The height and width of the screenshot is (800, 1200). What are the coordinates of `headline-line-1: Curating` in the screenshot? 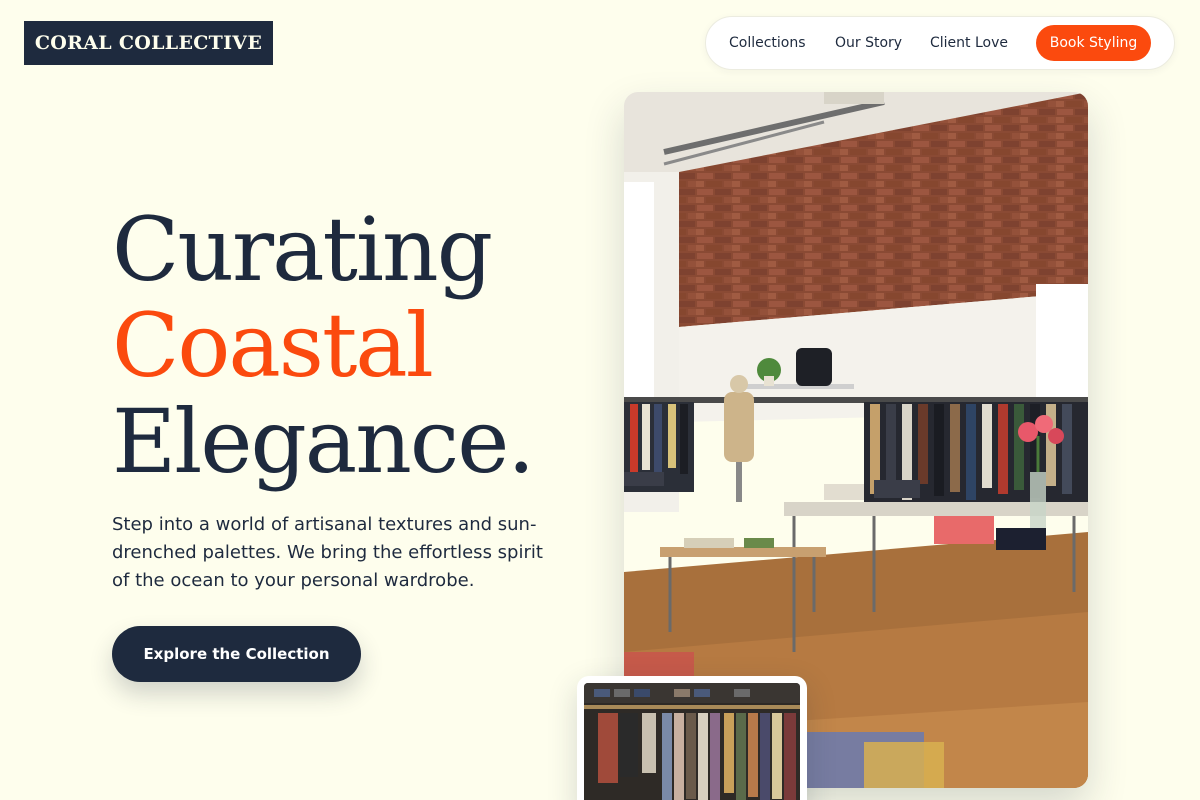 It's located at (302, 249).